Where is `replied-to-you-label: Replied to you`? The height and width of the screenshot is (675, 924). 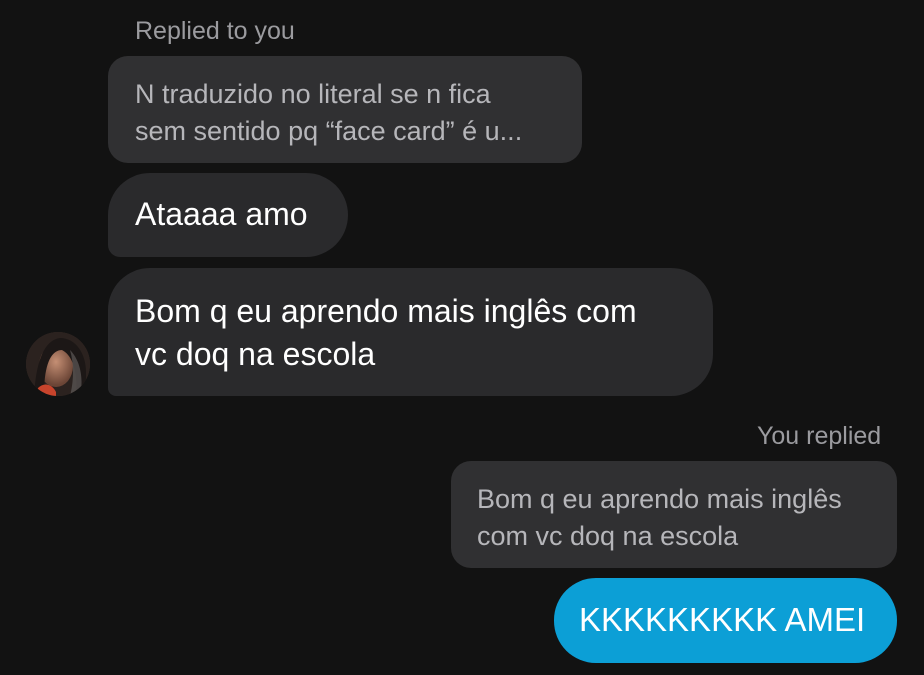
replied-to-you-label: Replied to you is located at coordinates (215, 31).